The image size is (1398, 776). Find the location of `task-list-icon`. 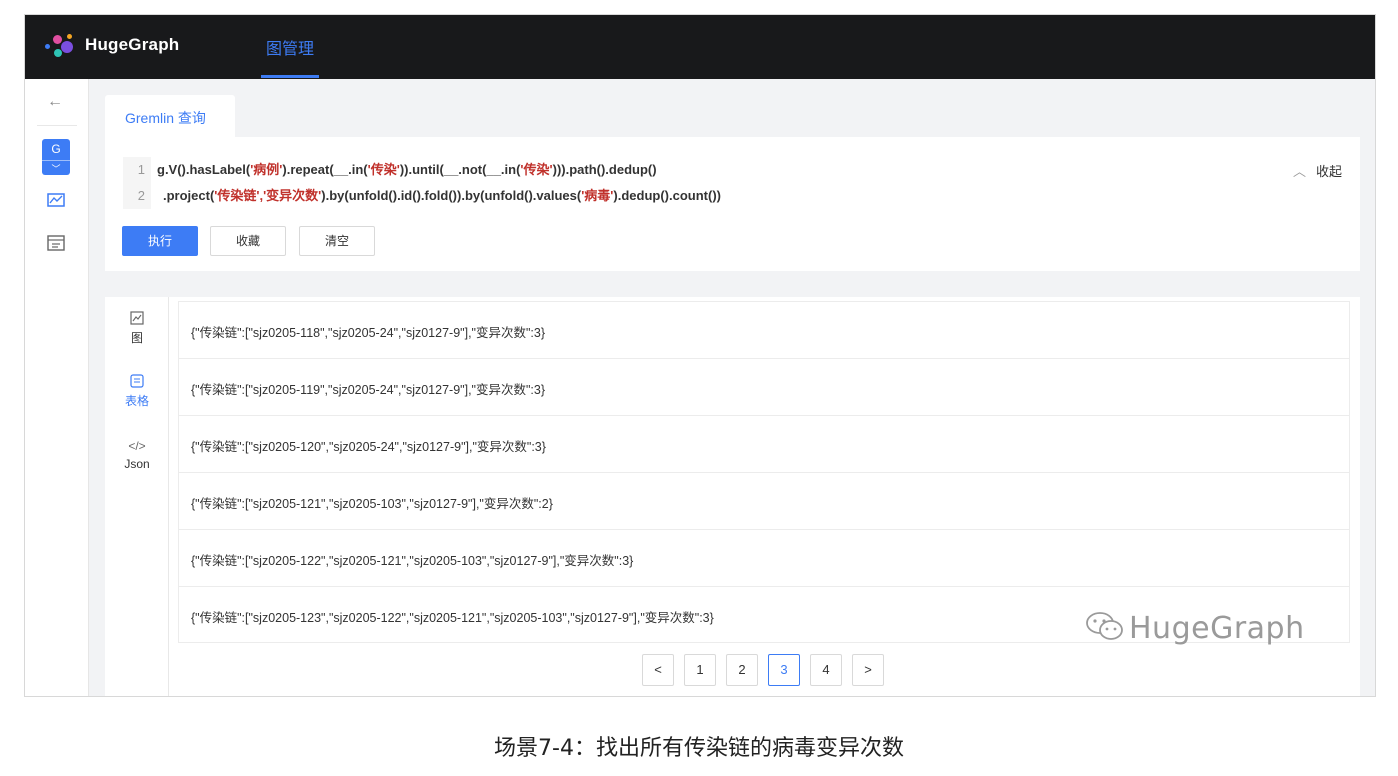

task-list-icon is located at coordinates (56, 243).